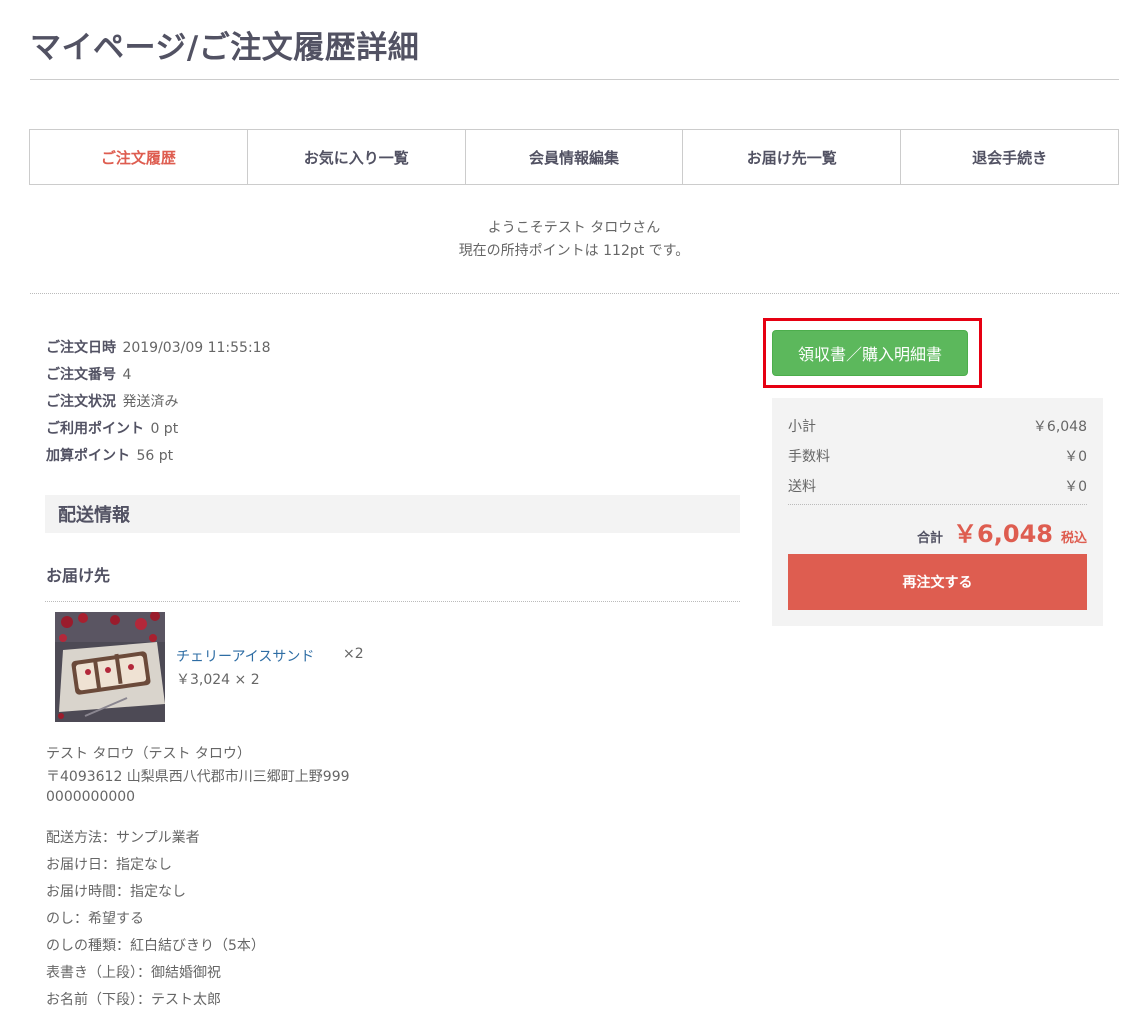 This screenshot has height=1022, width=1148. Describe the element at coordinates (392, 514) in the screenshot. I see `shipping-section-title: 配送情報` at that location.